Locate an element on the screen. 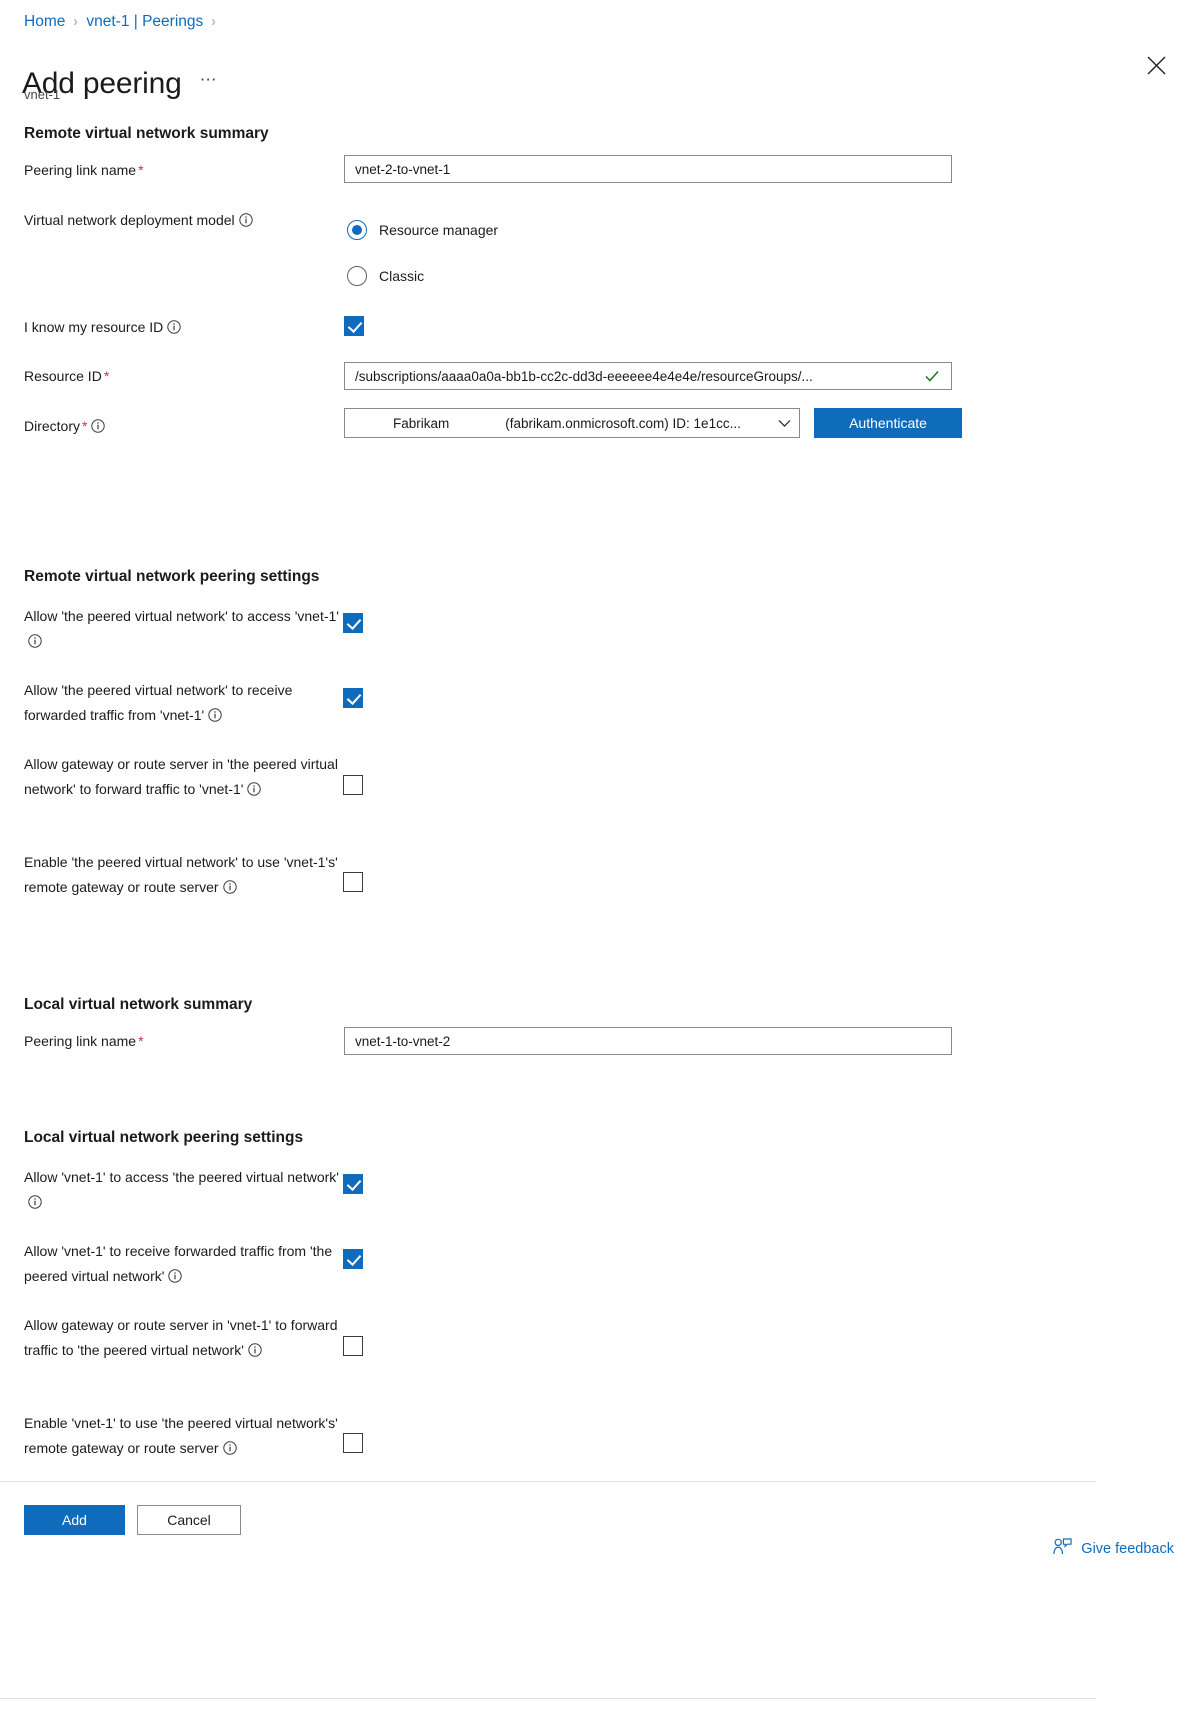 Image resolution: width=1200 pixels, height=1720 pixels. chevron-down-icon is located at coordinates (779, 423).